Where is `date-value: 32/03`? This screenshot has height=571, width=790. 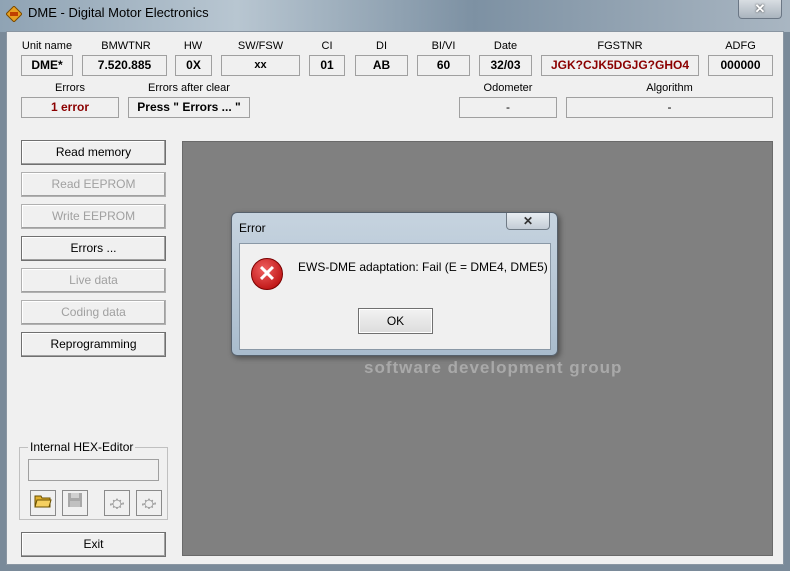
date-value: 32/03 is located at coordinates (505, 65).